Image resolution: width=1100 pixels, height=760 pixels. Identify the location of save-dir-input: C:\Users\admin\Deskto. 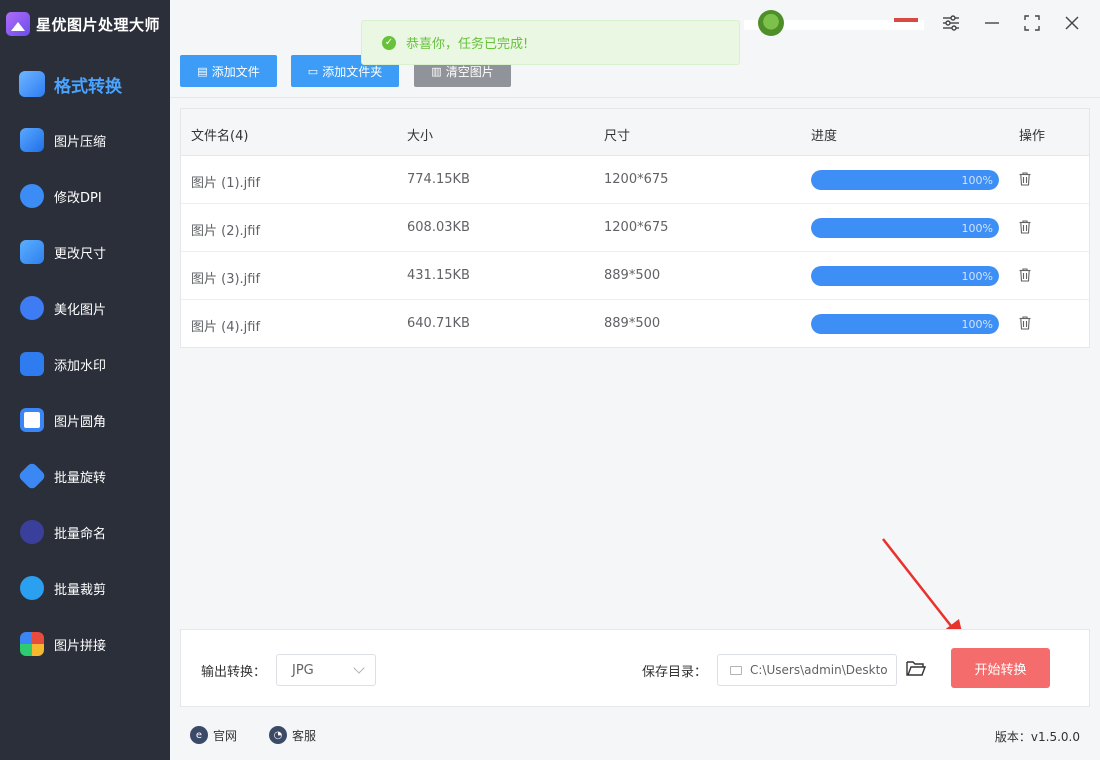
(807, 670).